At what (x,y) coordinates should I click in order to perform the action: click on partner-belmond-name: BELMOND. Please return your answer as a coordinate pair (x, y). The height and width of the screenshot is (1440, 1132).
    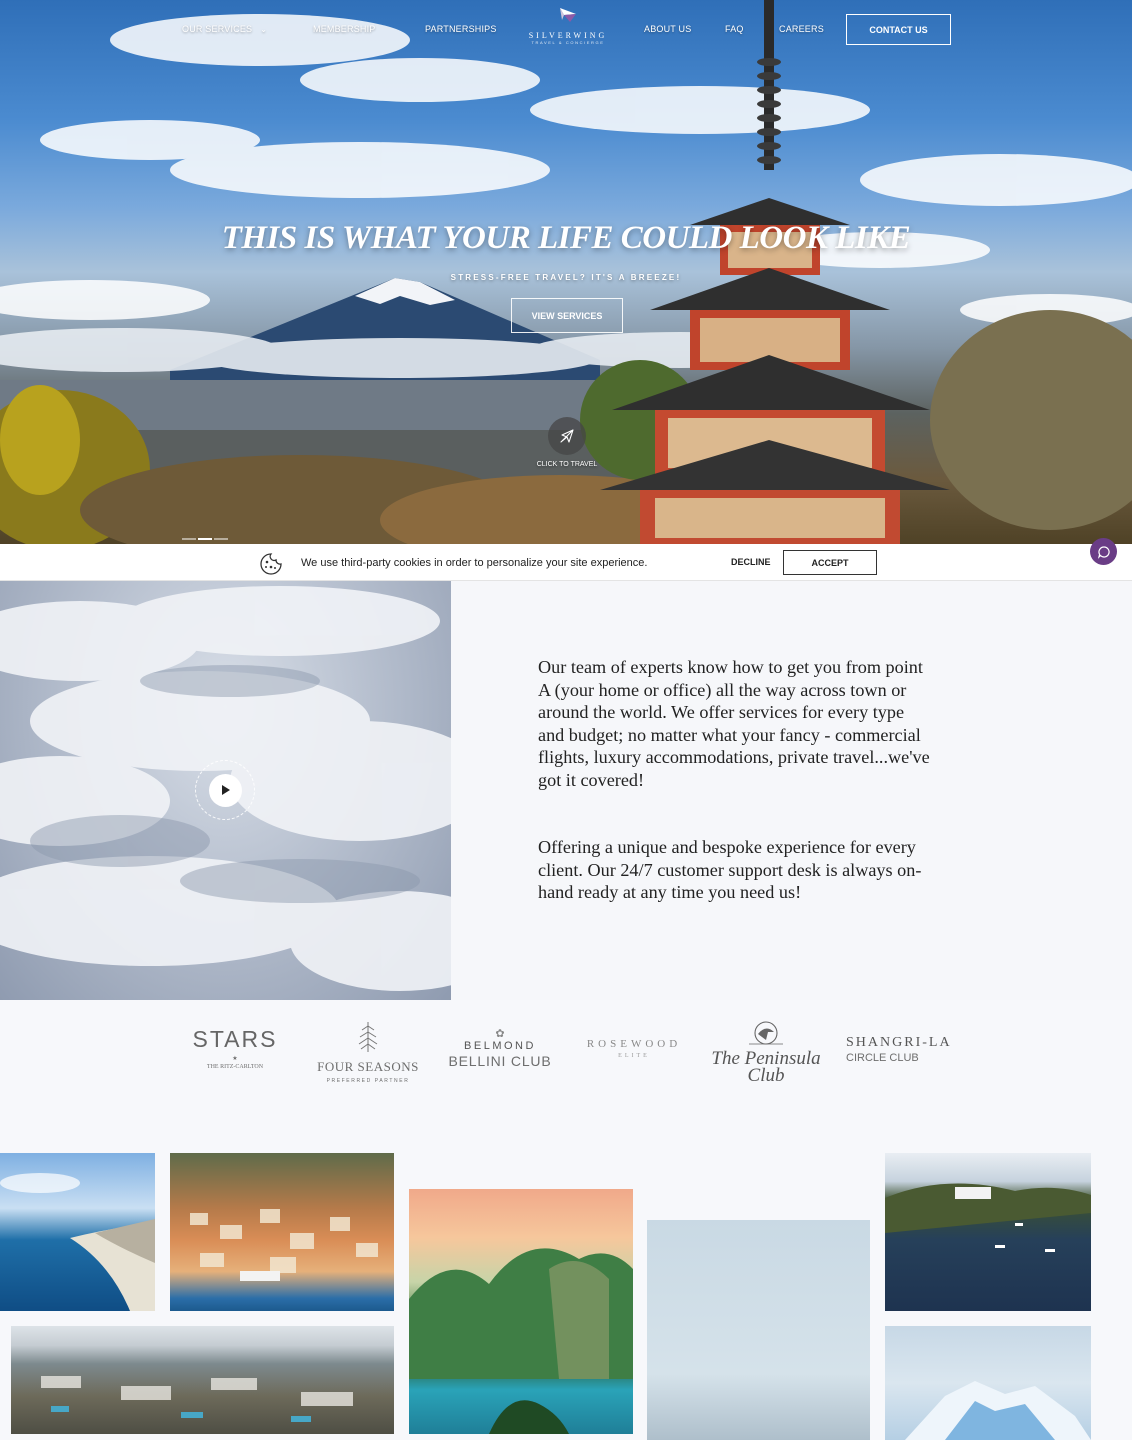
    Looking at the image, I should click on (500, 1046).